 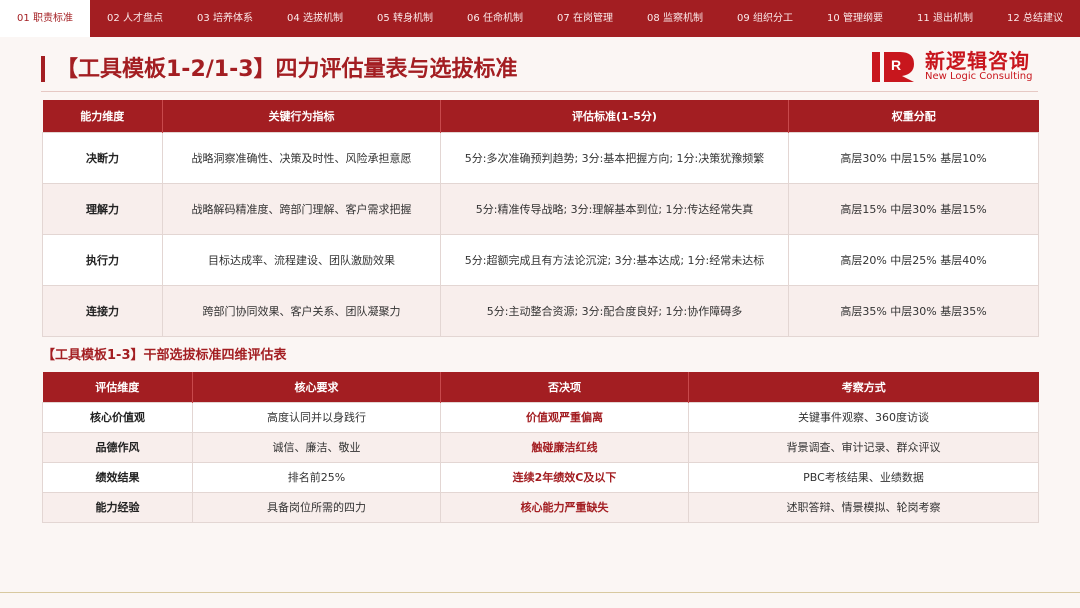 What do you see at coordinates (913, 208) in the screenshot?
I see `cell-weight: 高层15% 中层30% 基层15%` at bounding box center [913, 208].